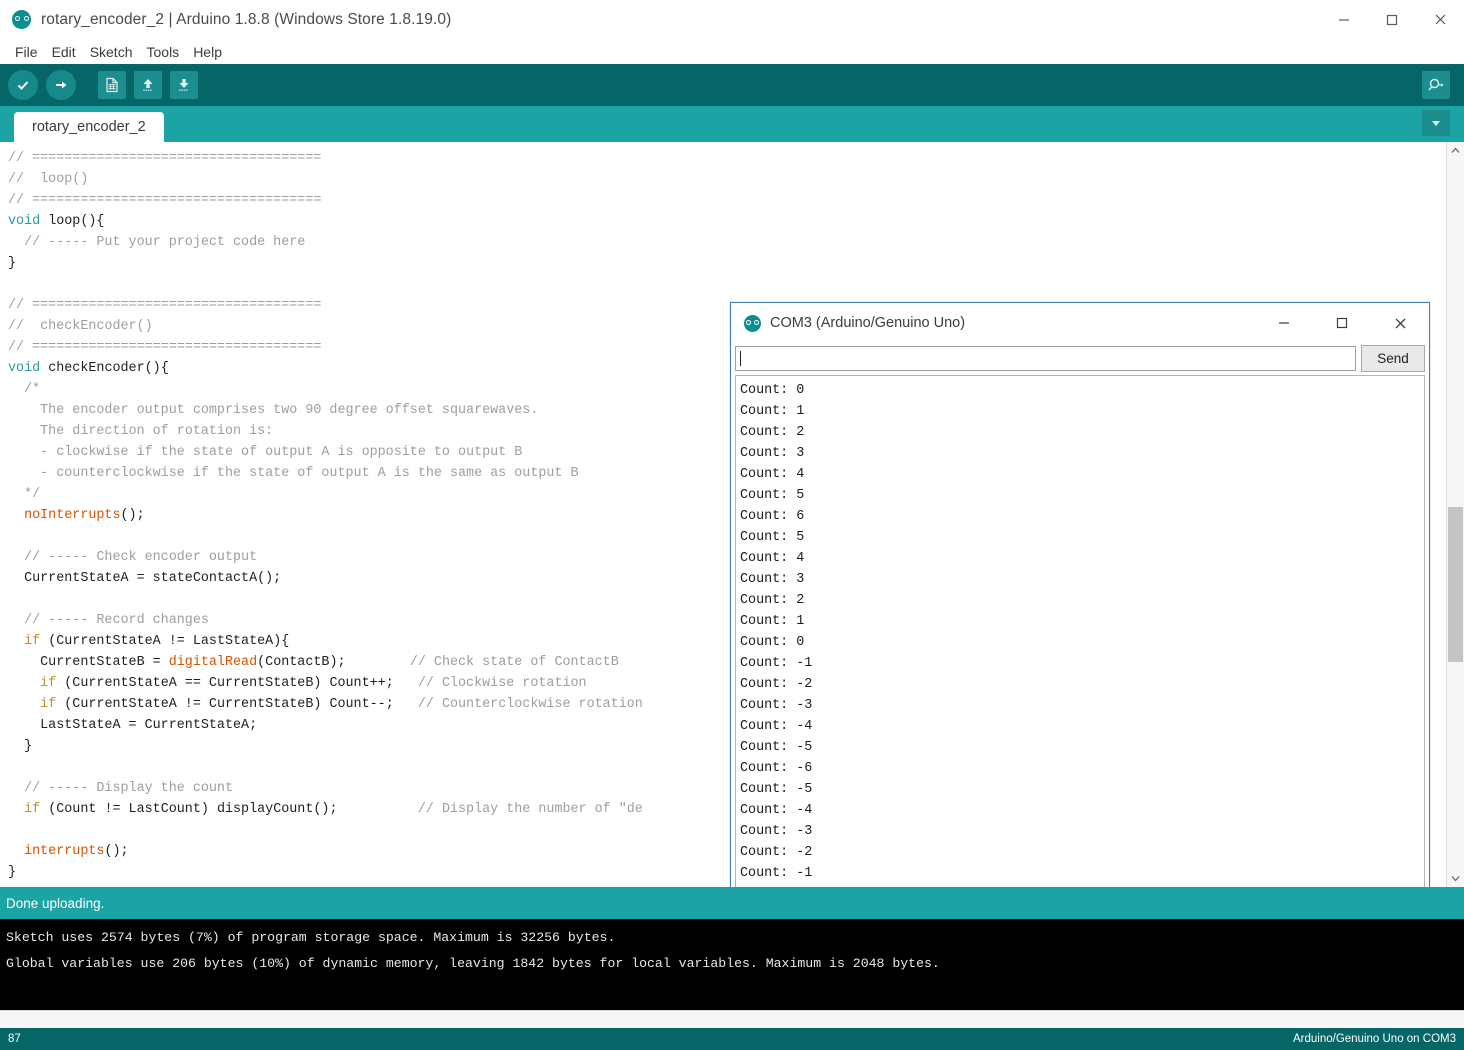 The width and height of the screenshot is (1464, 1050). Describe the element at coordinates (732, 1039) in the screenshot. I see `status-bar: 87 Arduino/Genuino Uno on COM3` at that location.